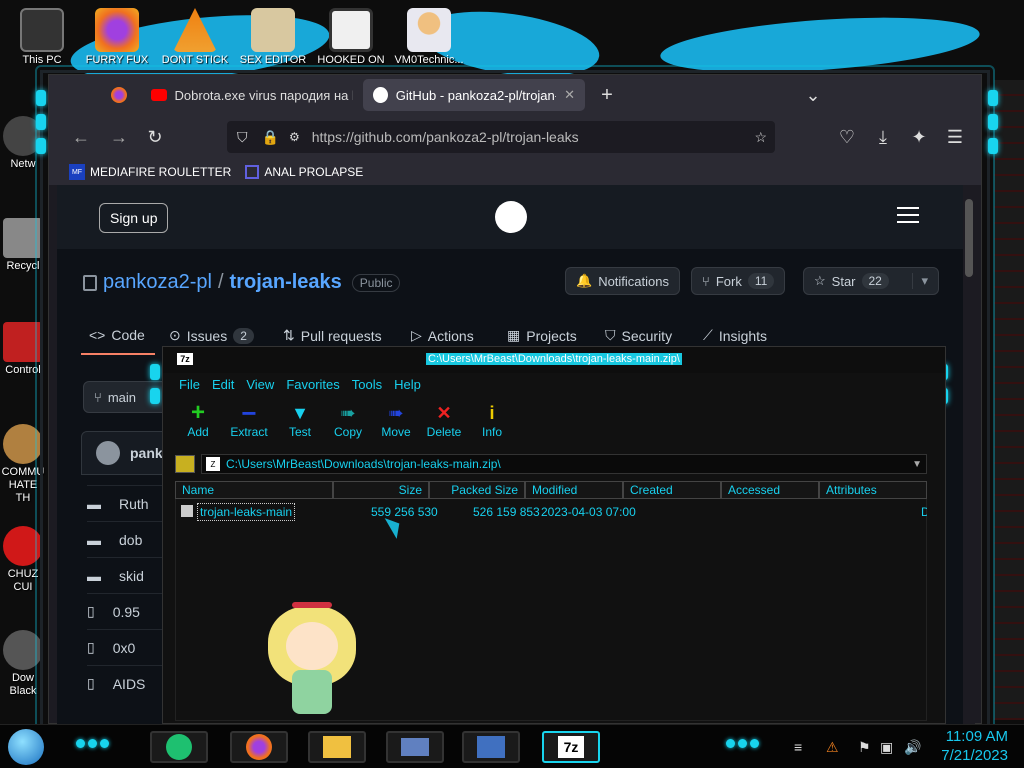  What do you see at coordinates (121, 95) in the screenshot?
I see `tab-pinned-firefox` at bounding box center [121, 95].